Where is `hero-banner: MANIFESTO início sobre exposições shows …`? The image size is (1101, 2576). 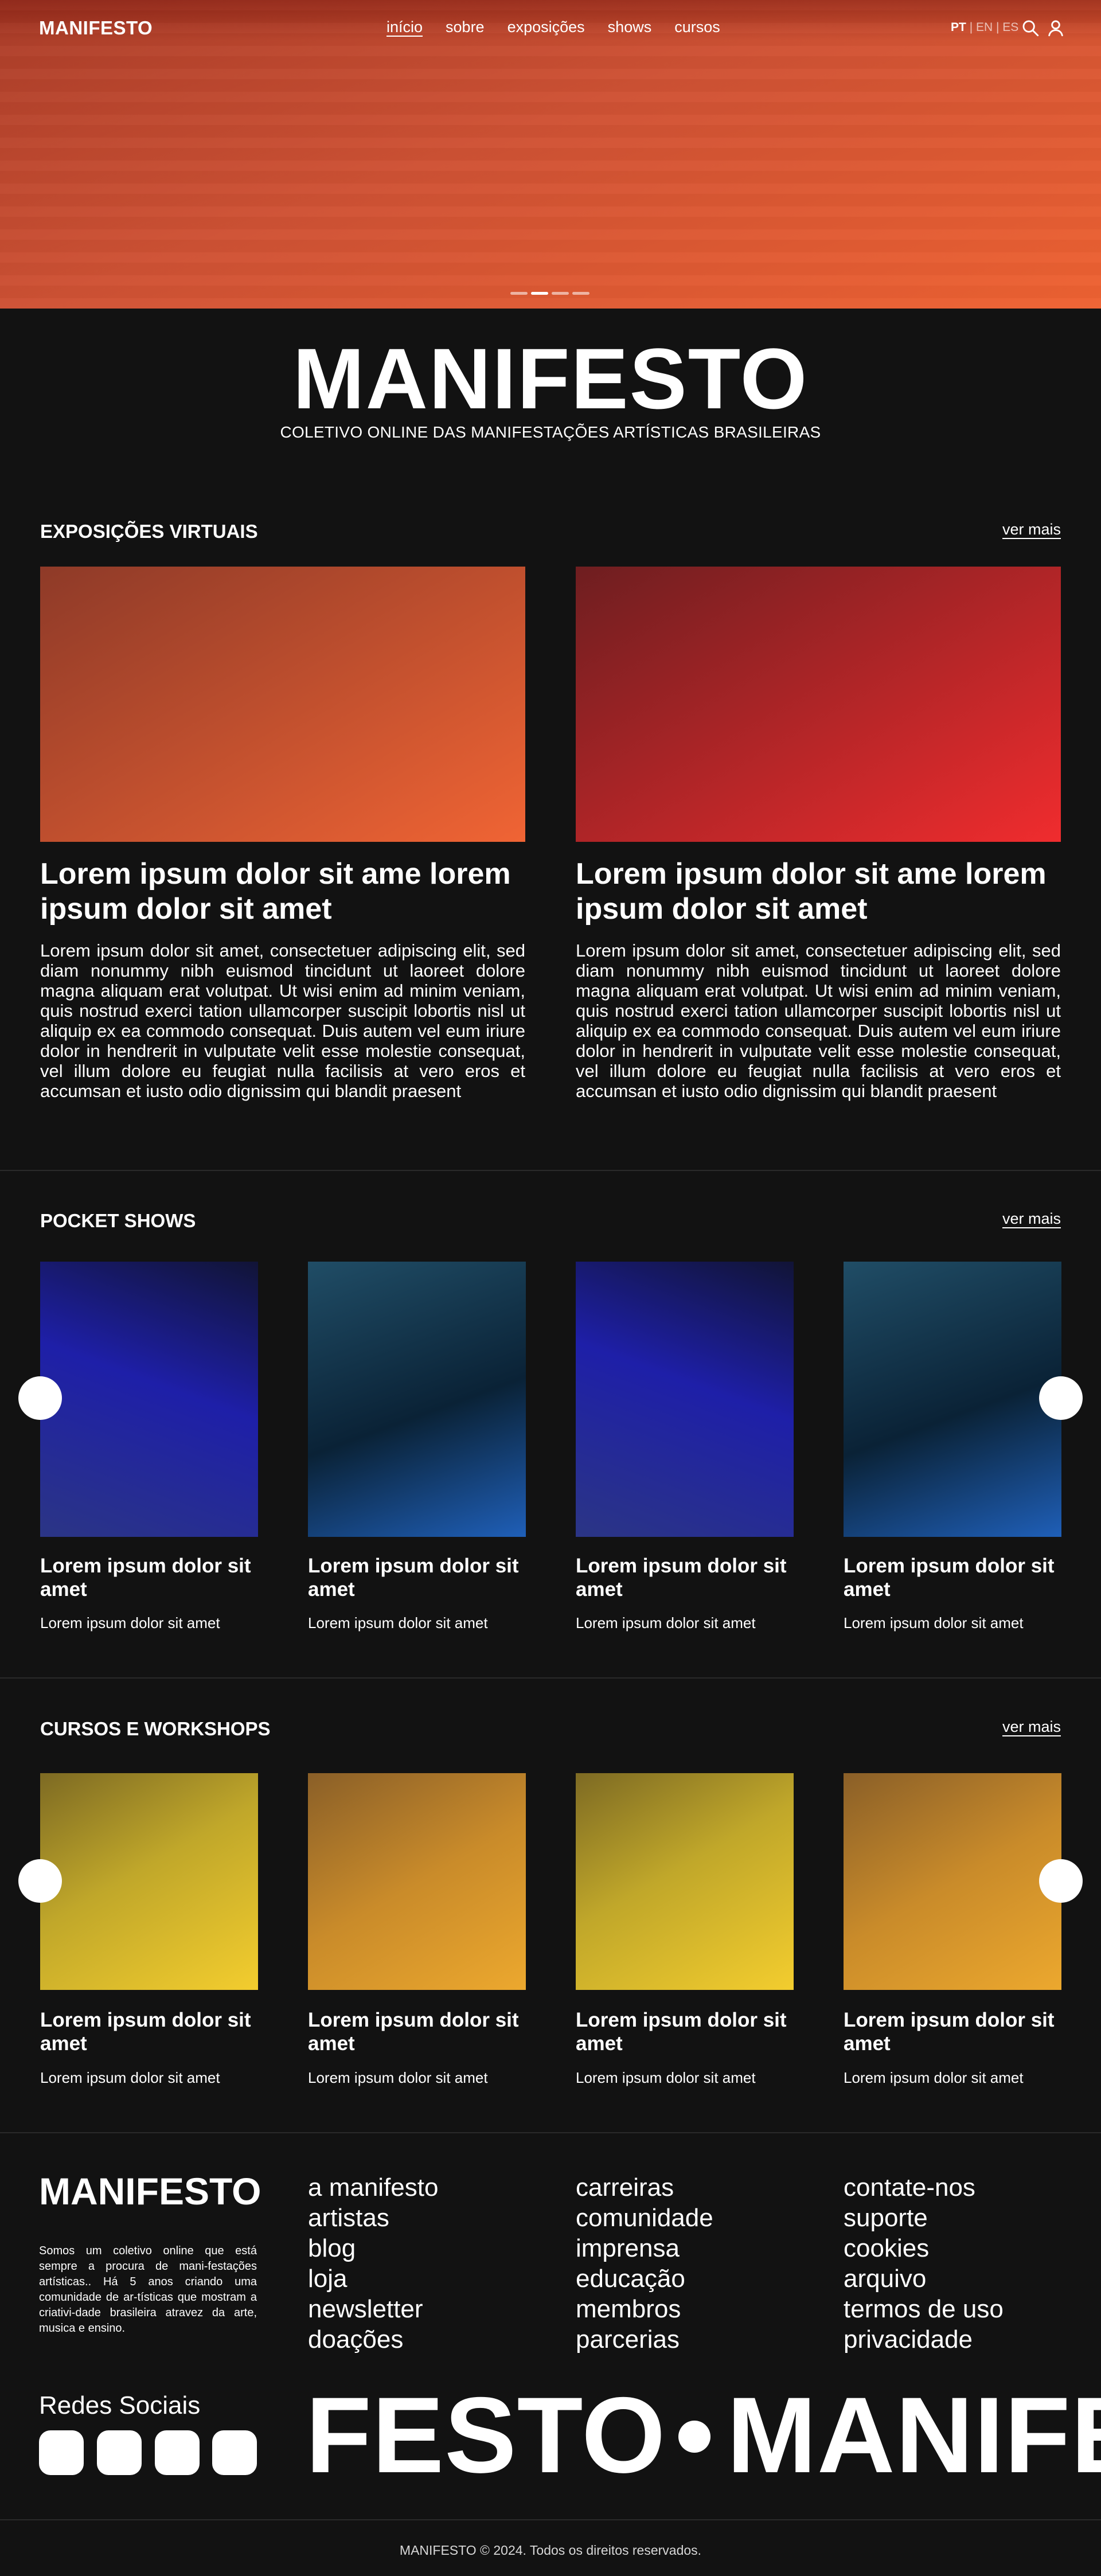 hero-banner: MANIFESTO início sobre exposições shows … is located at coordinates (550, 155).